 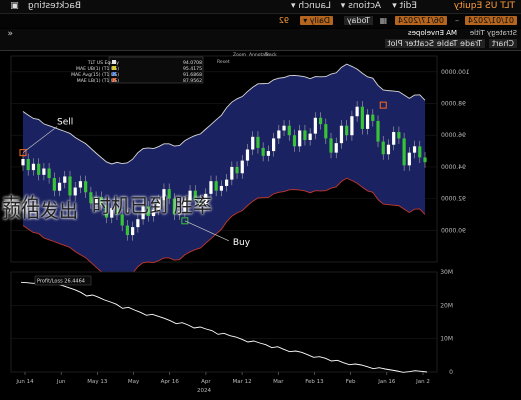 What do you see at coordinates (192, 81) in the screenshot?
I see `legend-entry-value: 87.9562` at bounding box center [192, 81].